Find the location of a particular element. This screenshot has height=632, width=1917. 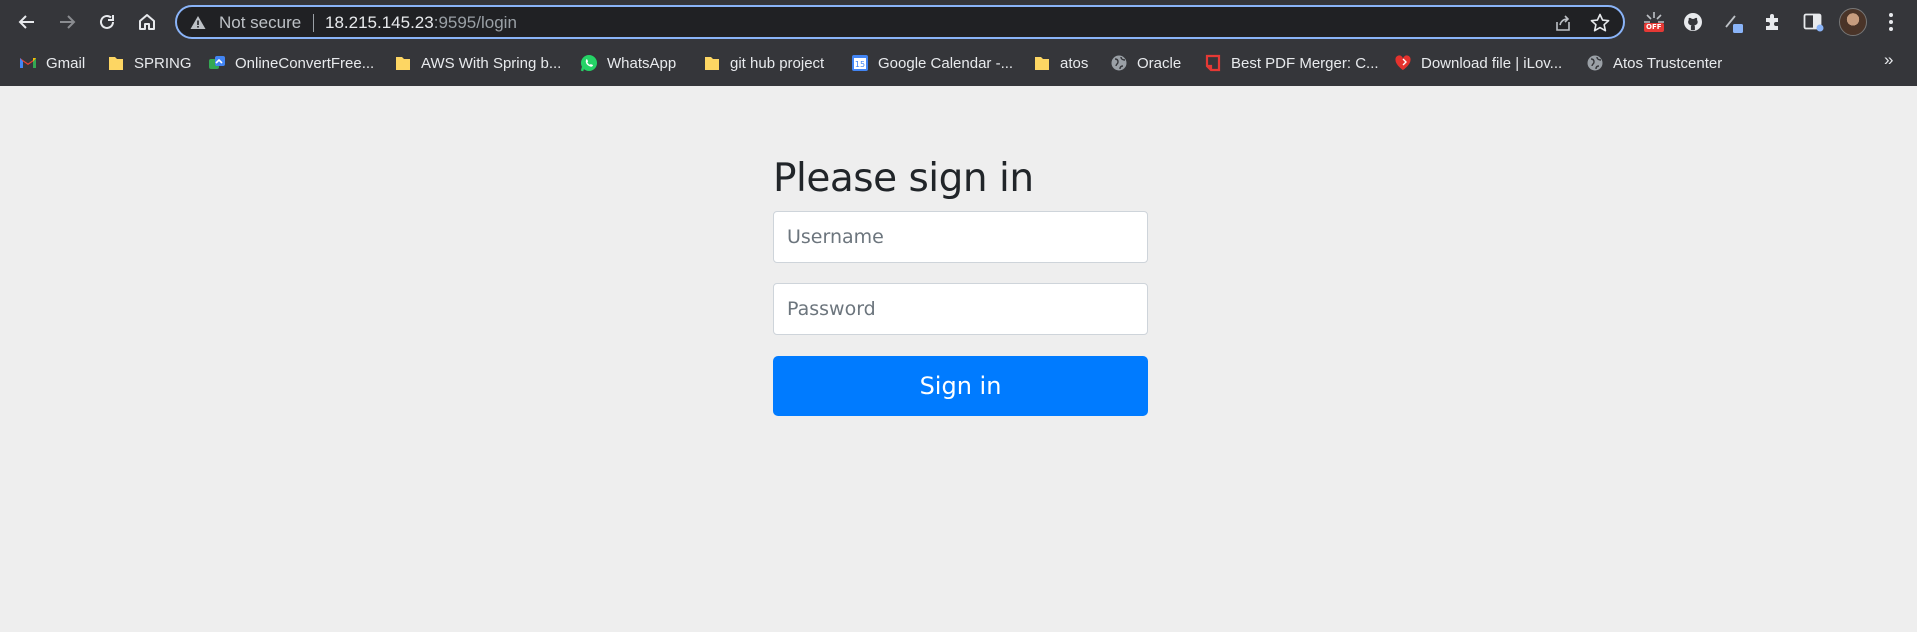

side-panel-button is located at coordinates (1813, 22).